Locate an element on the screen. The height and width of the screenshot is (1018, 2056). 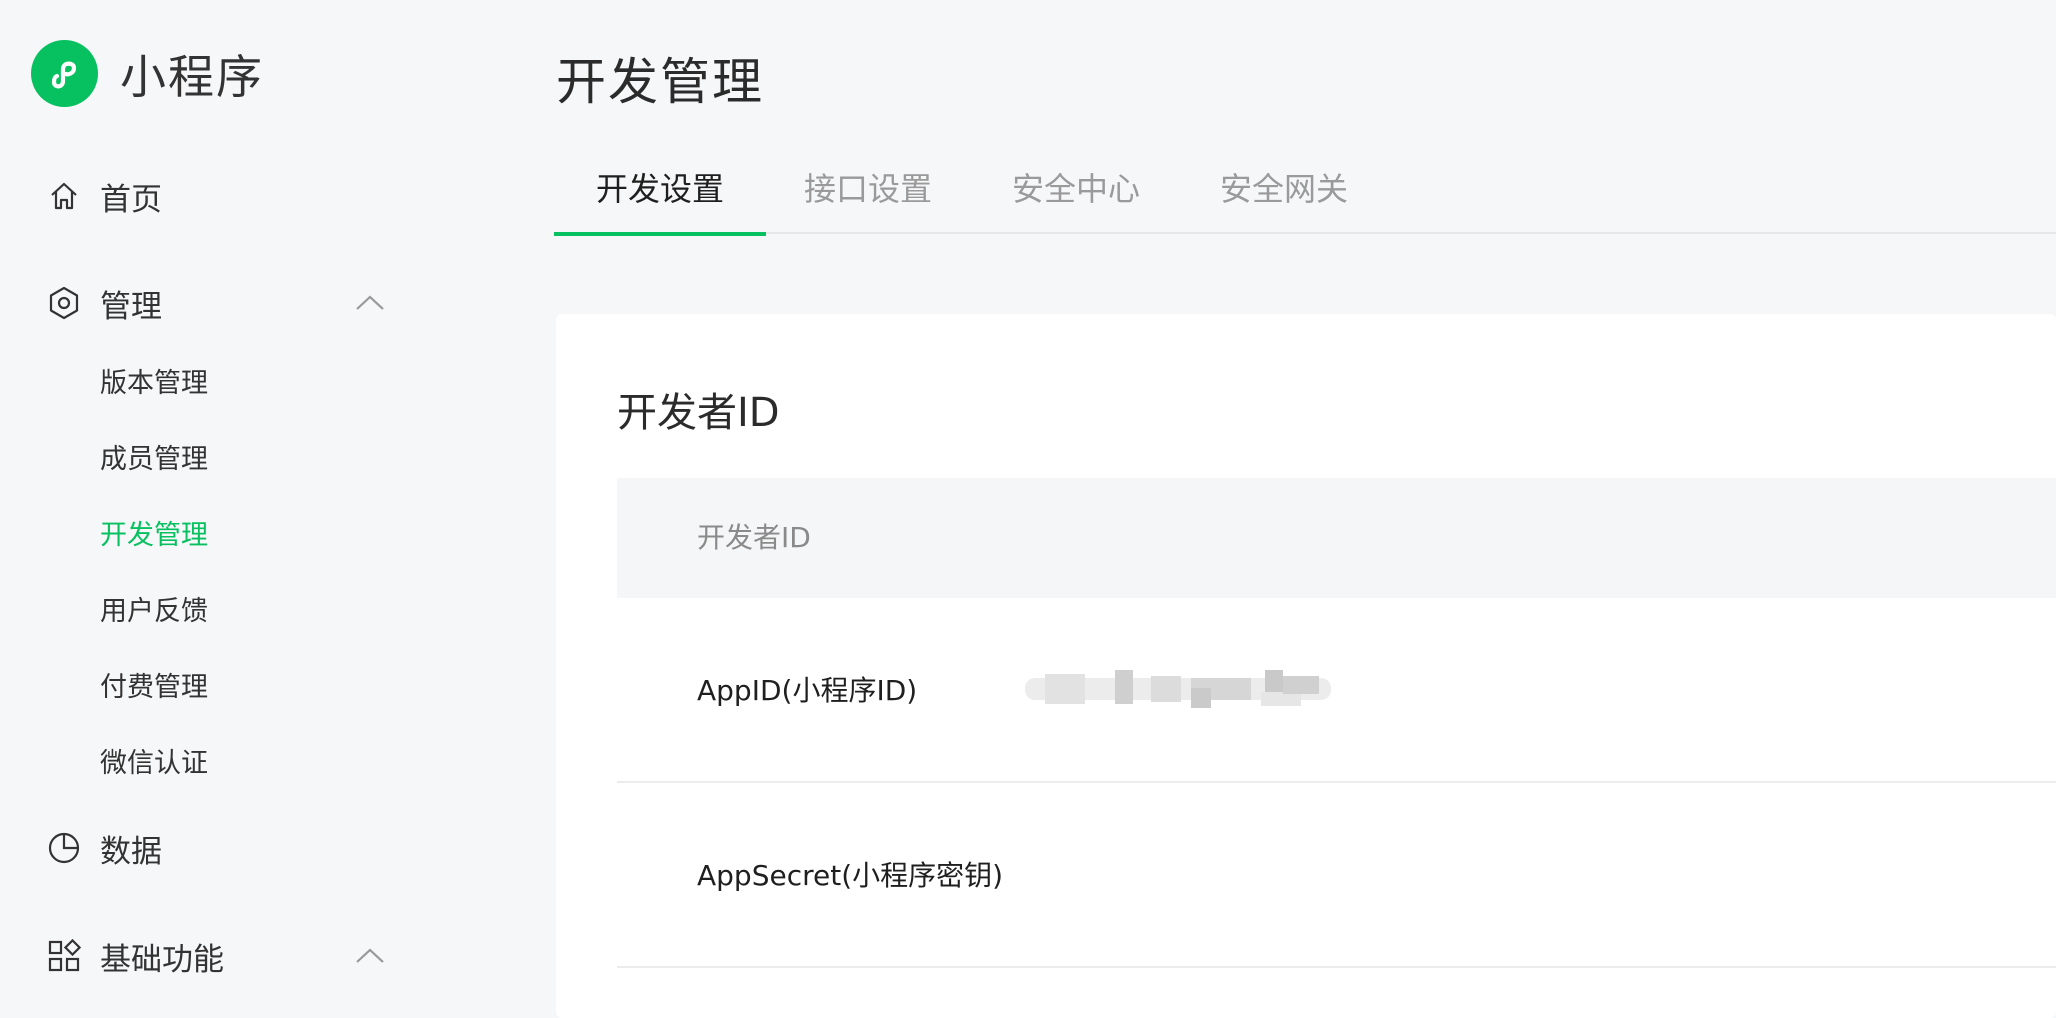
page-title: 开发管理 is located at coordinates (660, 82).